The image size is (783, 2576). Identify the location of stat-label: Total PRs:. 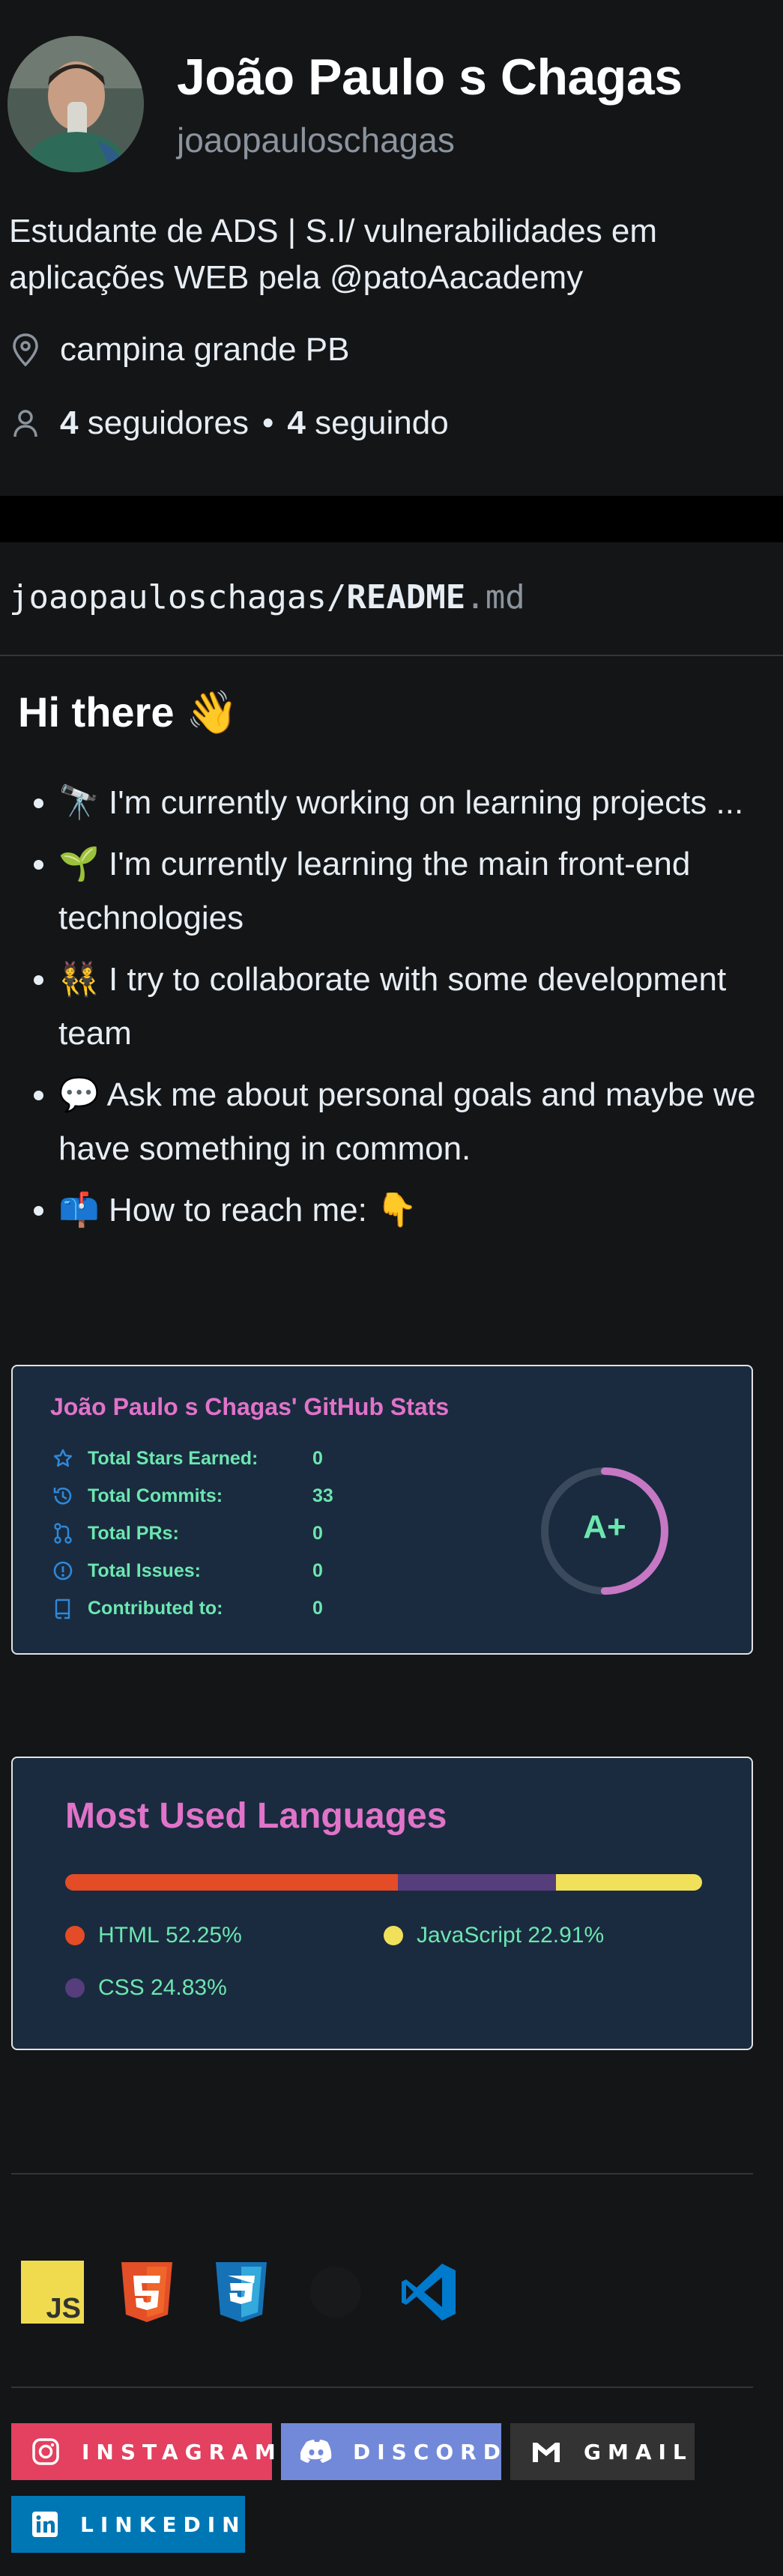
(133, 1533).